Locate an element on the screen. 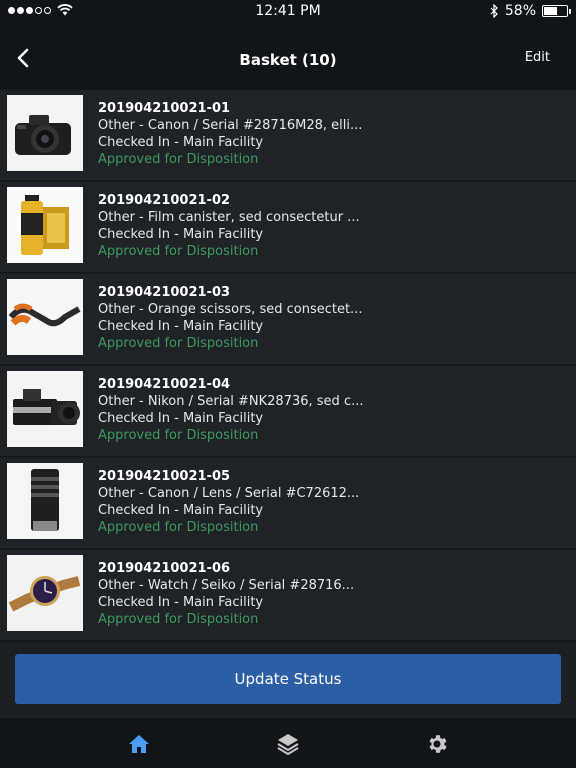  gear-icon is located at coordinates (437, 744).